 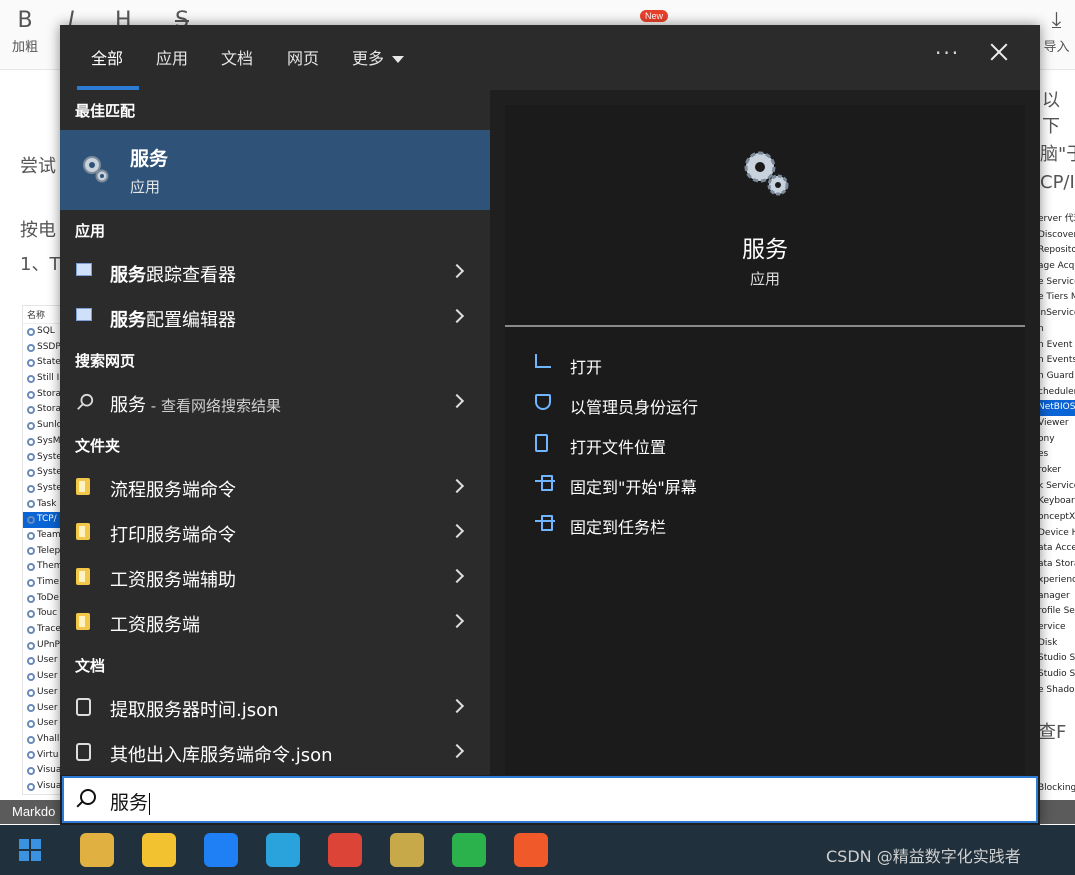 What do you see at coordinates (47, 519) in the screenshot?
I see `list-item-label: TCP/` at bounding box center [47, 519].